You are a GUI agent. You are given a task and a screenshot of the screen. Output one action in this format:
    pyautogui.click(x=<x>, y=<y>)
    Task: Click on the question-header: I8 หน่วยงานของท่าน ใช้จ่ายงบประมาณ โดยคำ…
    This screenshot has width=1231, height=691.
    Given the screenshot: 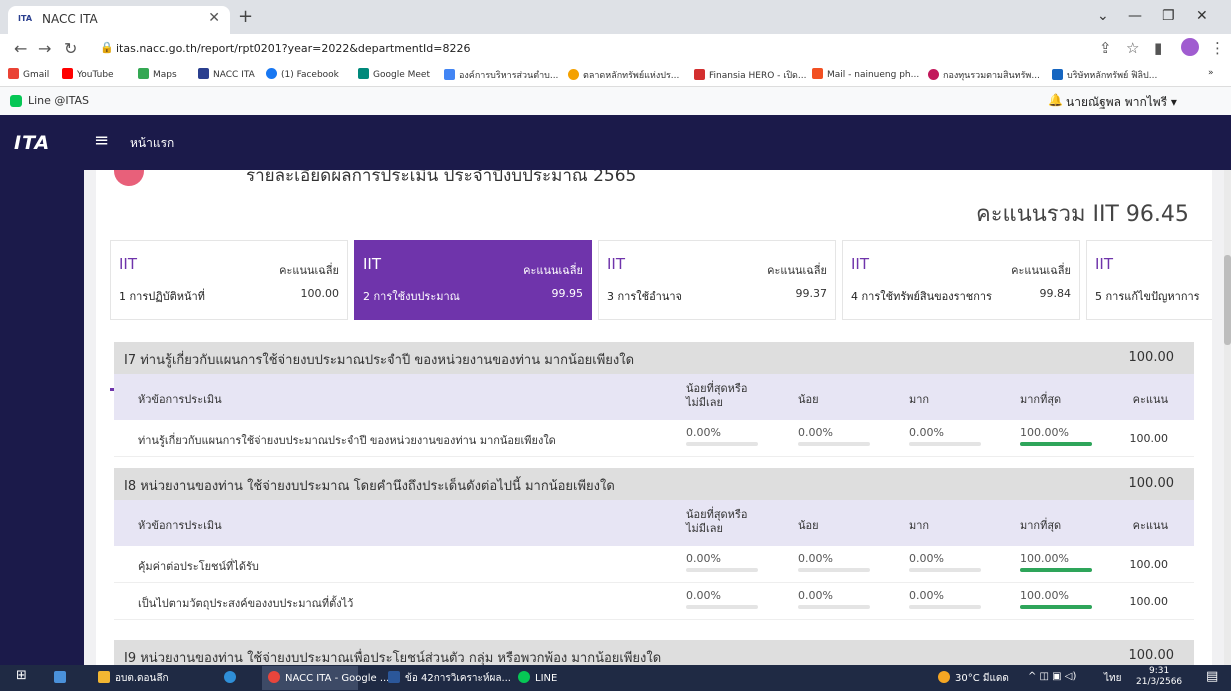 What is the action you would take?
    pyautogui.click(x=654, y=484)
    